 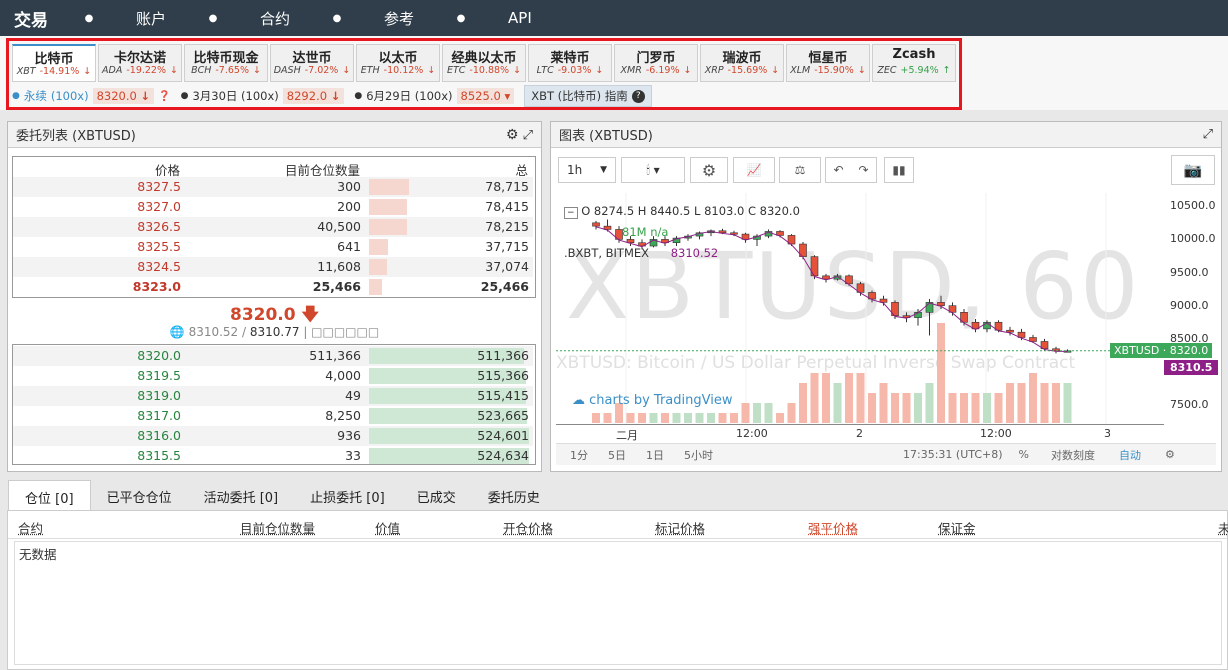 I want to click on last-price-tag: XBTUSD · 8320.0, so click(x=1161, y=350).